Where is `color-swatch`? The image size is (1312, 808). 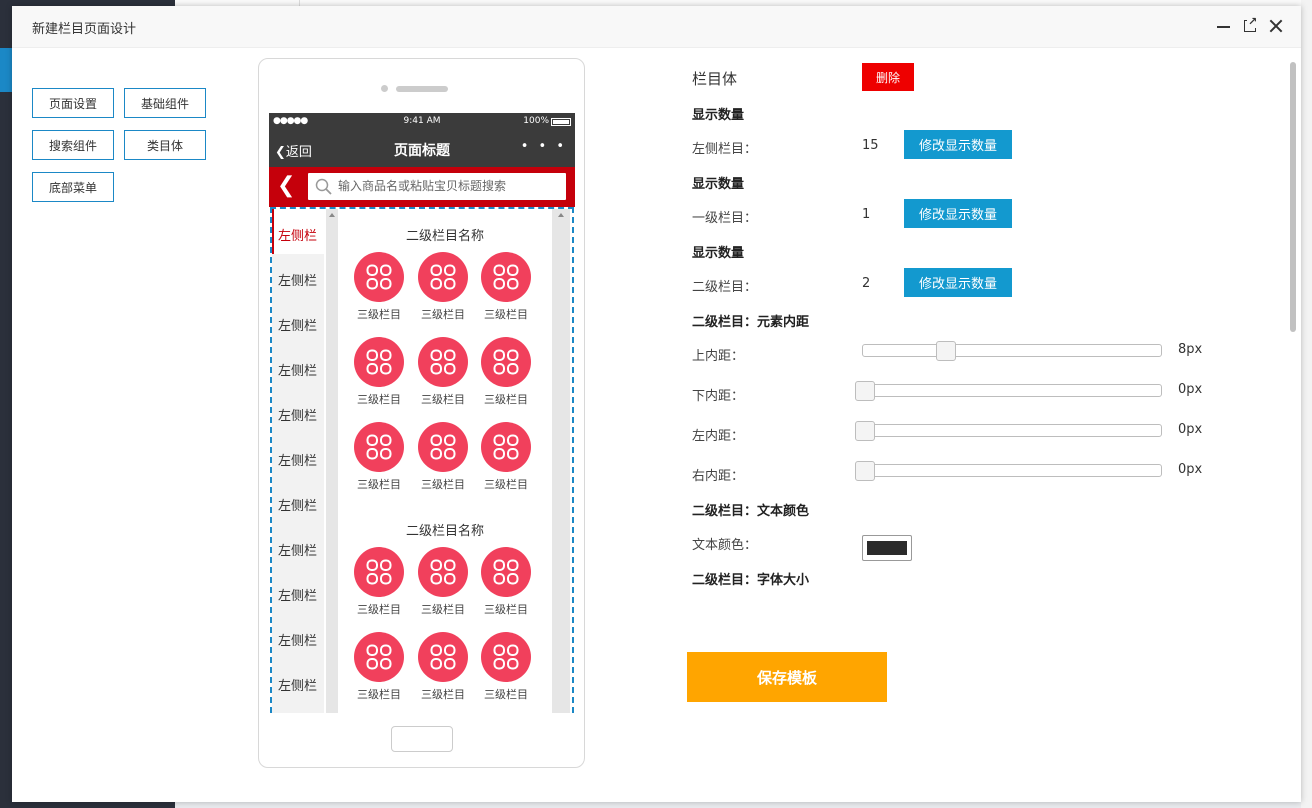 color-swatch is located at coordinates (887, 548).